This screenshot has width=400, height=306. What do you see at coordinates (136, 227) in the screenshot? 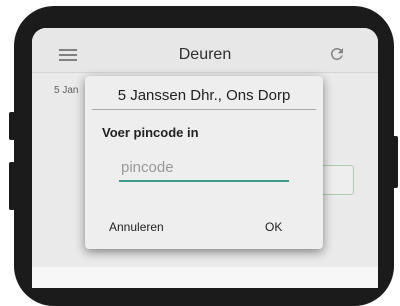
I see `cancel-button: Annuleren` at bounding box center [136, 227].